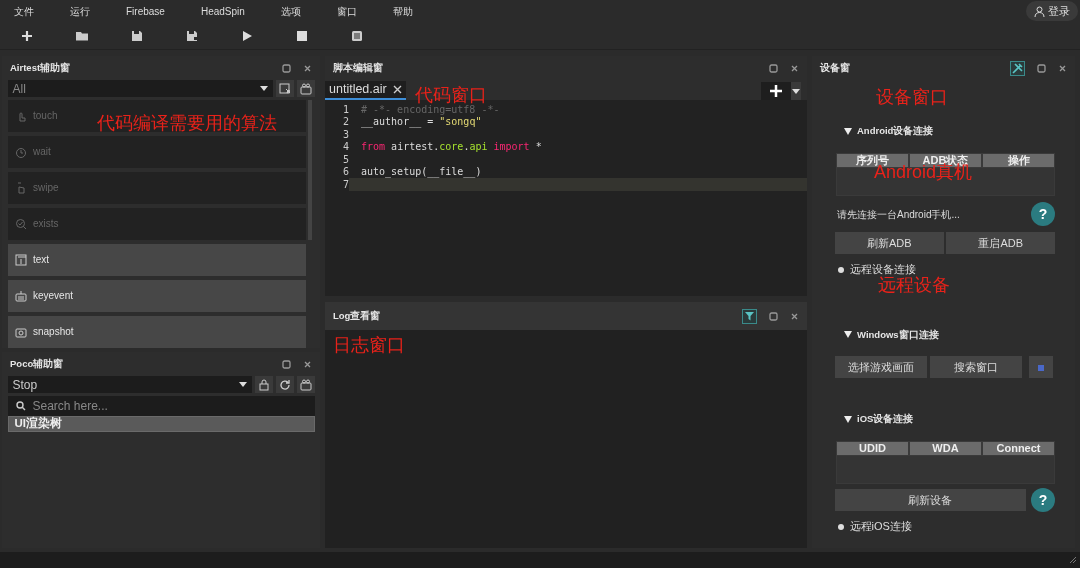 The height and width of the screenshot is (568, 1080). I want to click on filter-button, so click(749, 316).